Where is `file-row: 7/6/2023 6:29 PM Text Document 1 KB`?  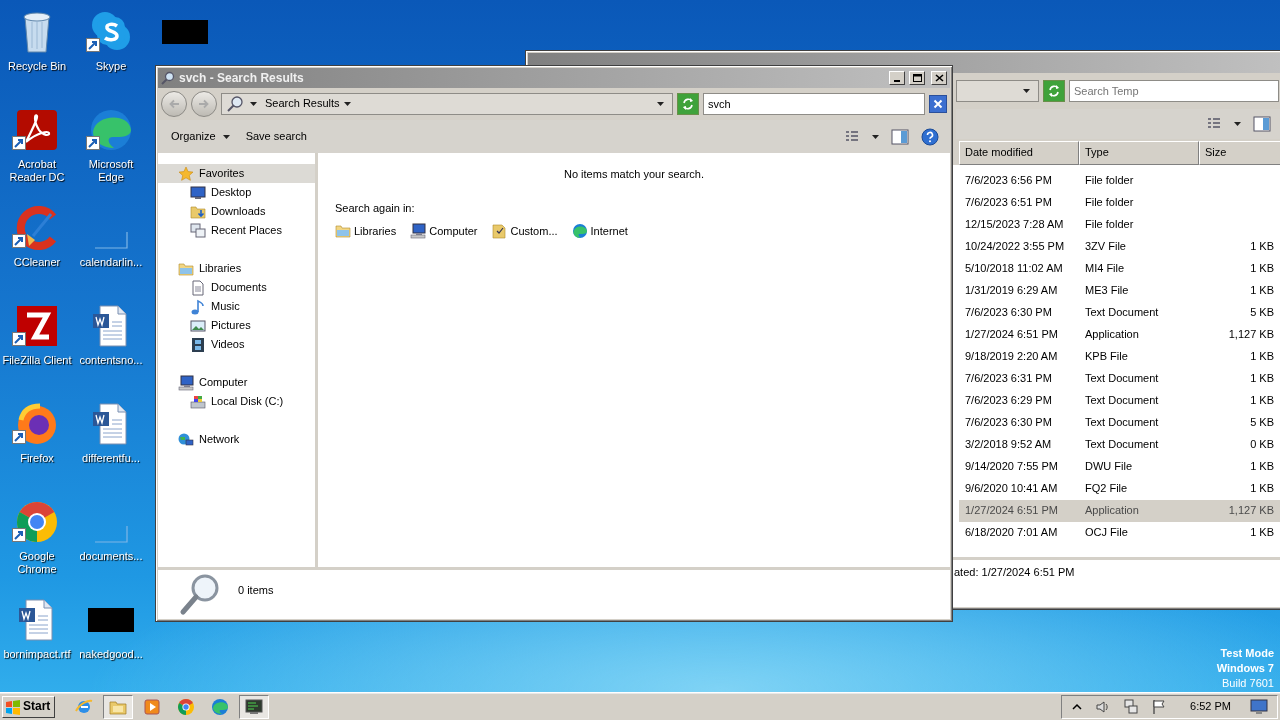
file-row: 7/6/2023 6:29 PM Text Document 1 KB is located at coordinates (1119, 401).